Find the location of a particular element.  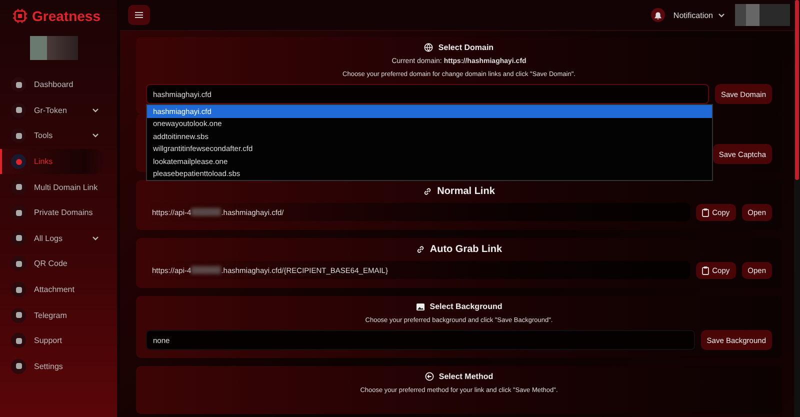

card-title: Normal Link is located at coordinates (466, 191).